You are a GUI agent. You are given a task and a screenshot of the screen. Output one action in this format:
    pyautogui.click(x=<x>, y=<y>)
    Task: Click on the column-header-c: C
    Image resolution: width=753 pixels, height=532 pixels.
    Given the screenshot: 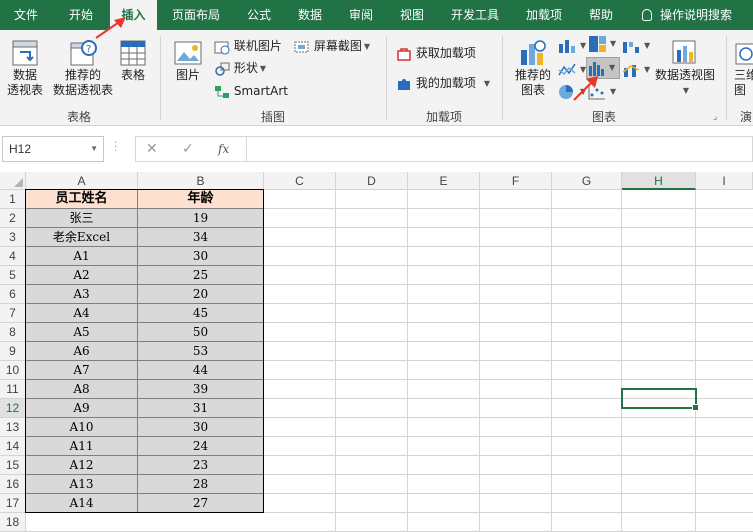 What is the action you would take?
    pyautogui.click(x=300, y=181)
    